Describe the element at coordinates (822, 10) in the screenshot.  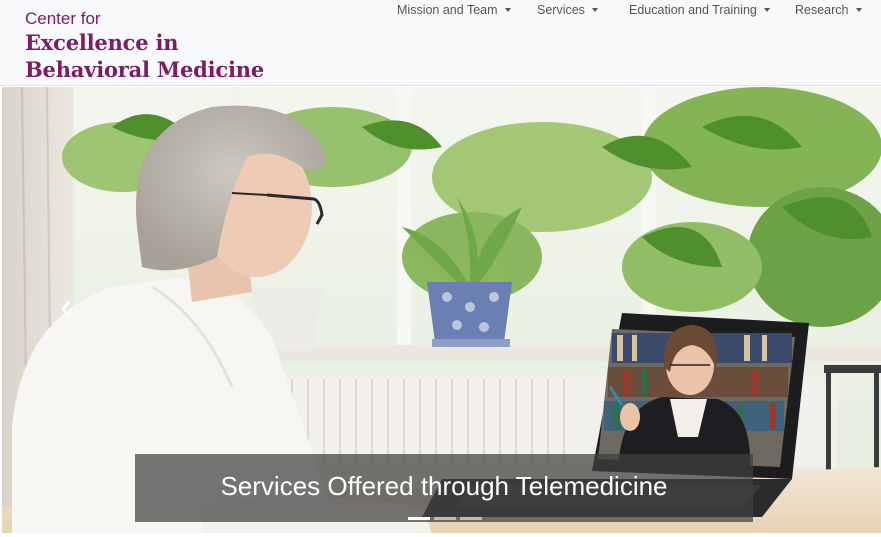
I see `nav-research-label: Research` at that location.